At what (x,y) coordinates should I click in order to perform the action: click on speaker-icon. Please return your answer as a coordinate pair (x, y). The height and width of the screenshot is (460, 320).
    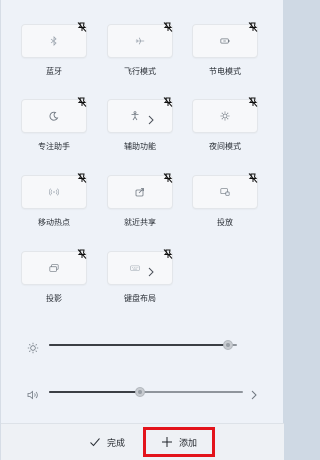
    Looking at the image, I should click on (33, 393).